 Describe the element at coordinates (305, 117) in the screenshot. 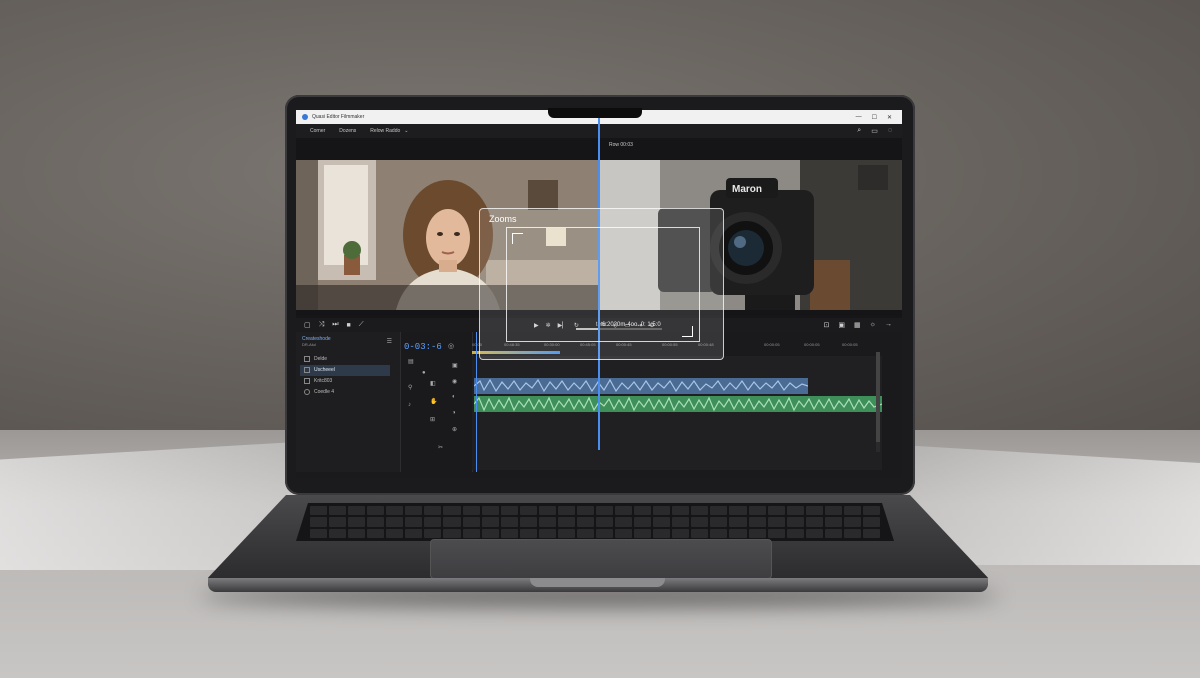

I see `app-icon` at that location.